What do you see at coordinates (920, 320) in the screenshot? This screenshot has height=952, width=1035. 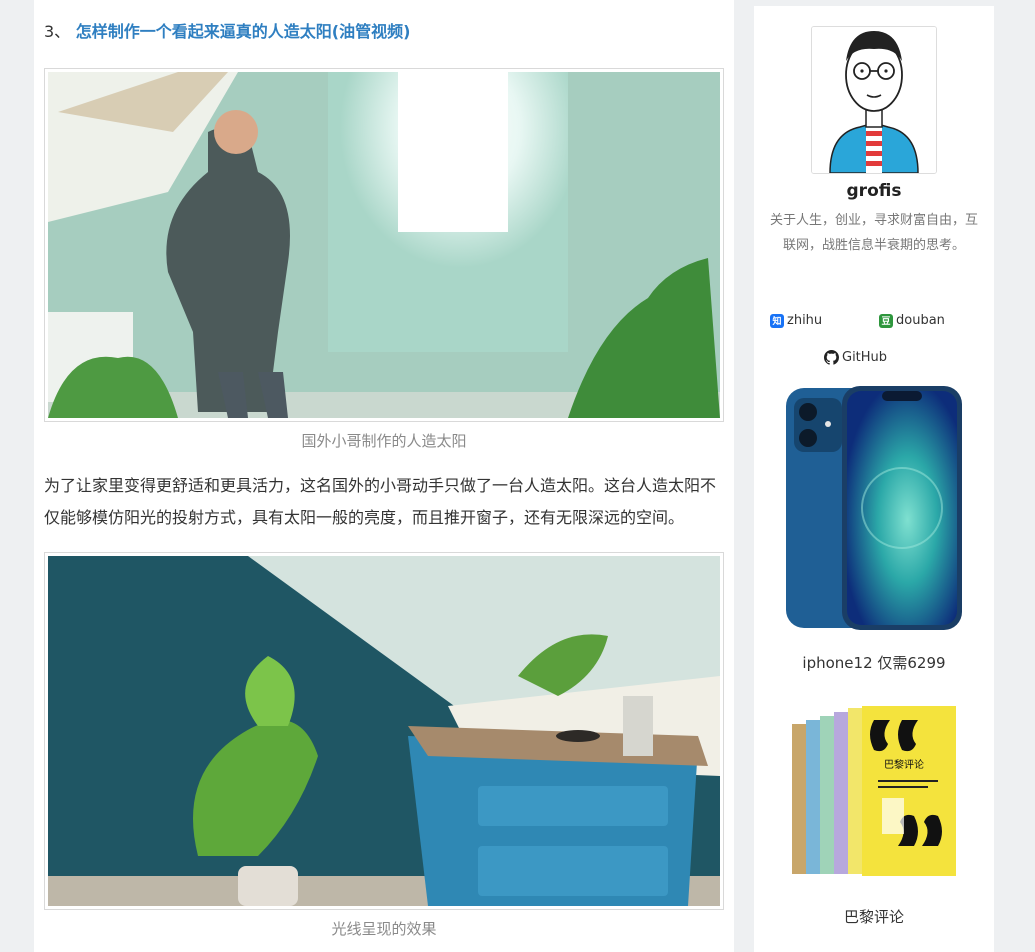 I see `douban-label: douban` at bounding box center [920, 320].